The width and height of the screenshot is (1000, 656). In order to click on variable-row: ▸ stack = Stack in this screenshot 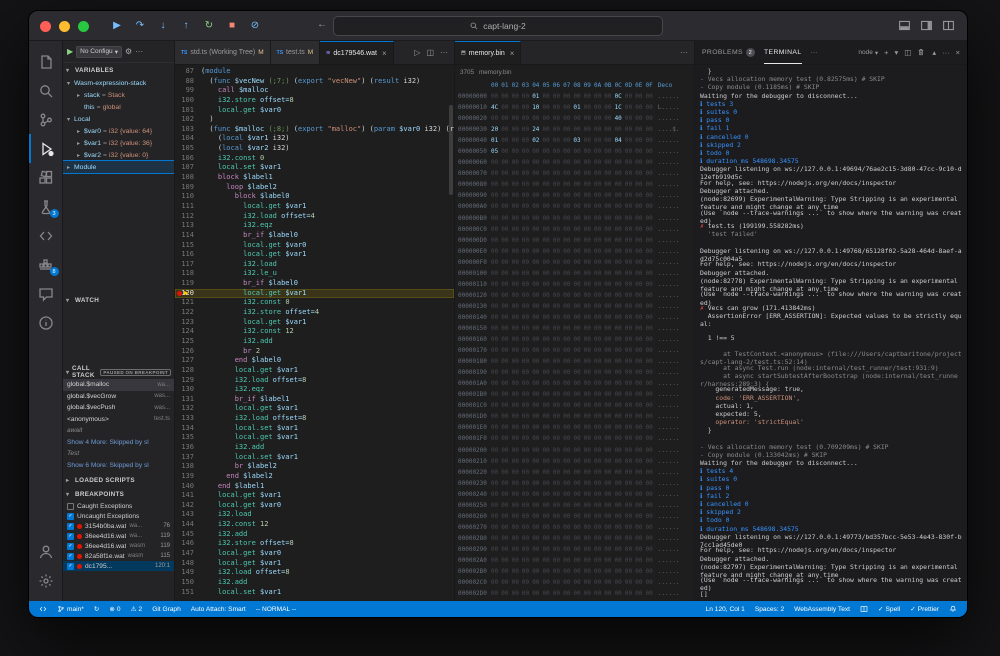, I will do `click(118, 95)`.